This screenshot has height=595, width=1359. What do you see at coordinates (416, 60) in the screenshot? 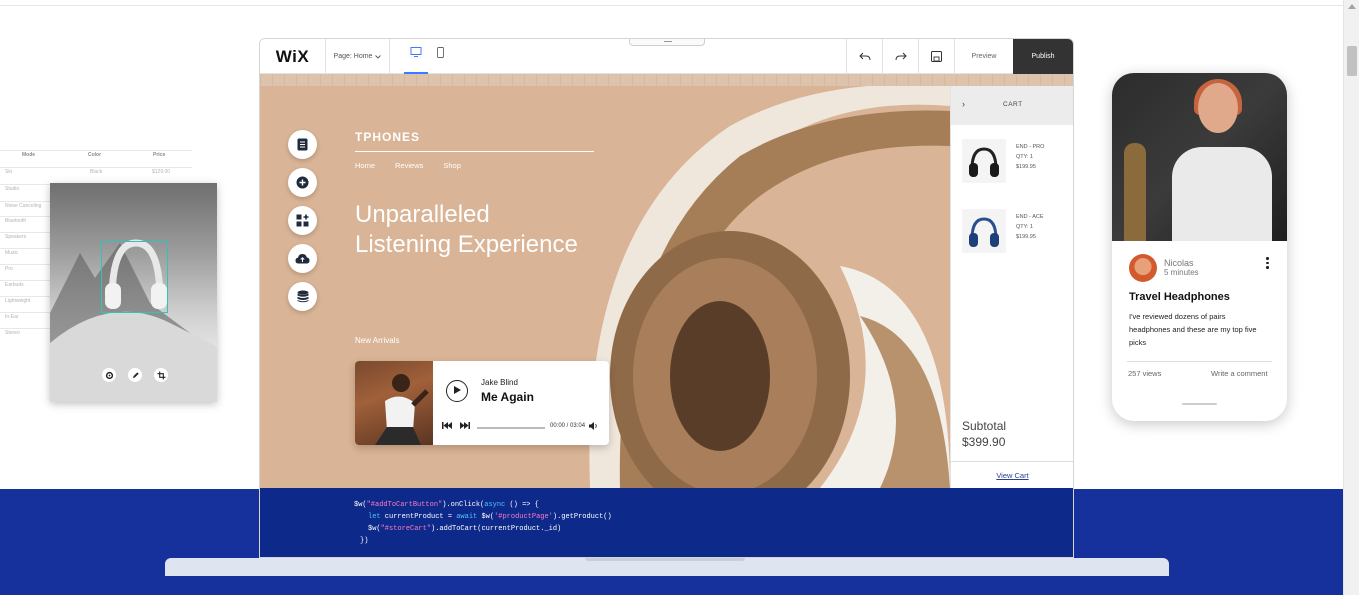
I see `desktop-view-button` at bounding box center [416, 60].